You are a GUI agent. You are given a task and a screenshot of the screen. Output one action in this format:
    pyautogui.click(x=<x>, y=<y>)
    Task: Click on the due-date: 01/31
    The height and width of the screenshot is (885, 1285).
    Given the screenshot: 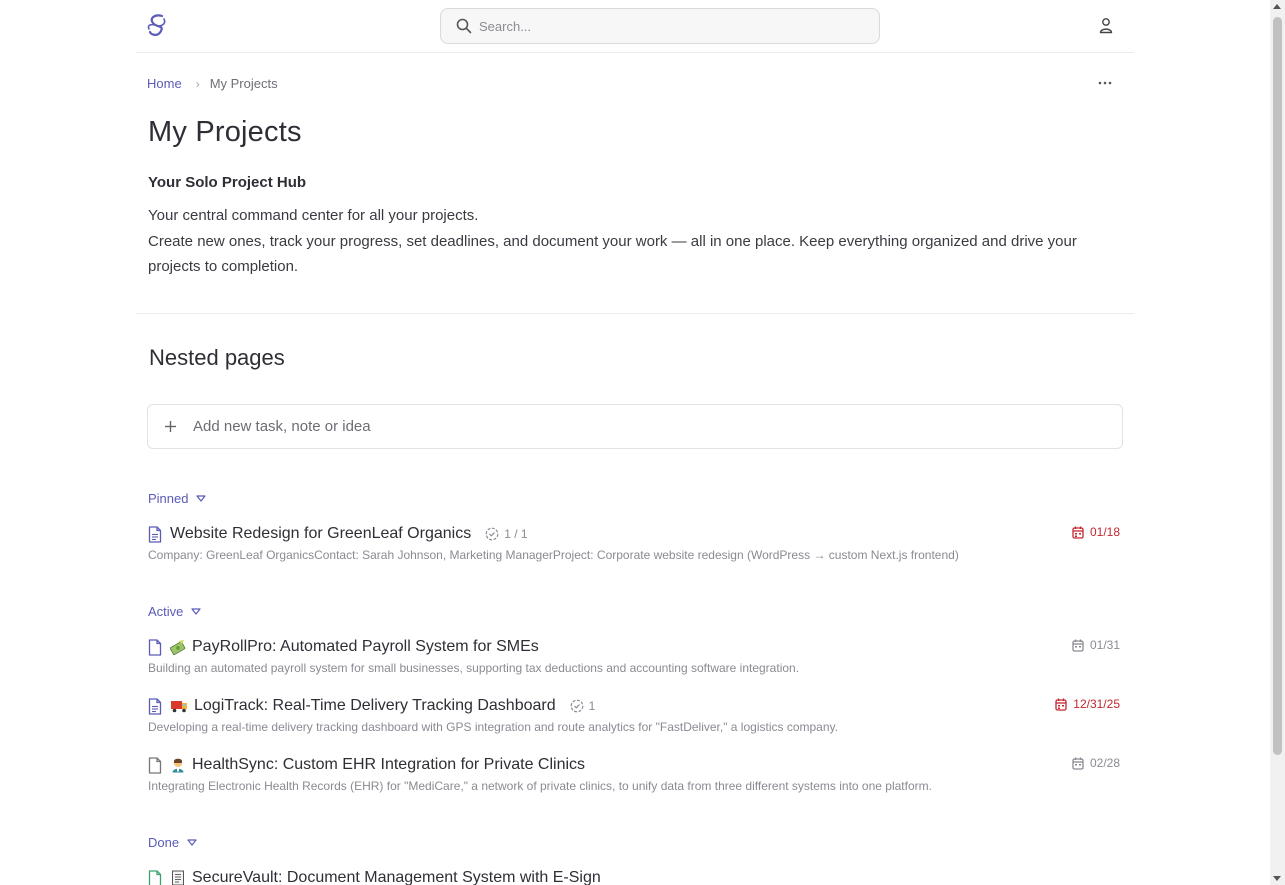 What is the action you would take?
    pyautogui.click(x=1096, y=645)
    